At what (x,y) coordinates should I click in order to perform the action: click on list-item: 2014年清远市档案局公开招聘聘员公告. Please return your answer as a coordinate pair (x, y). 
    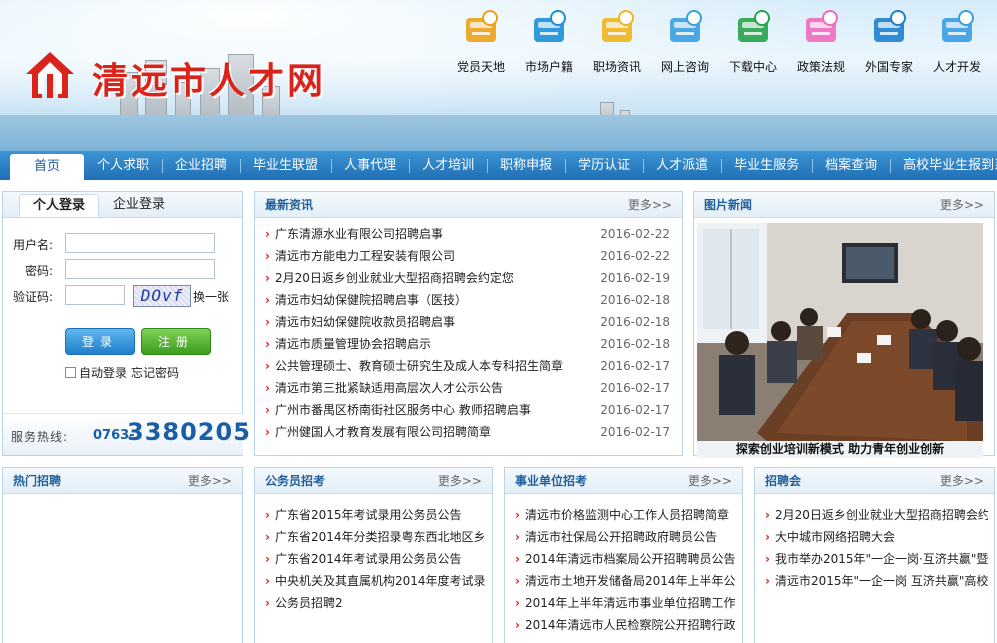
    Looking at the image, I should click on (625, 559).